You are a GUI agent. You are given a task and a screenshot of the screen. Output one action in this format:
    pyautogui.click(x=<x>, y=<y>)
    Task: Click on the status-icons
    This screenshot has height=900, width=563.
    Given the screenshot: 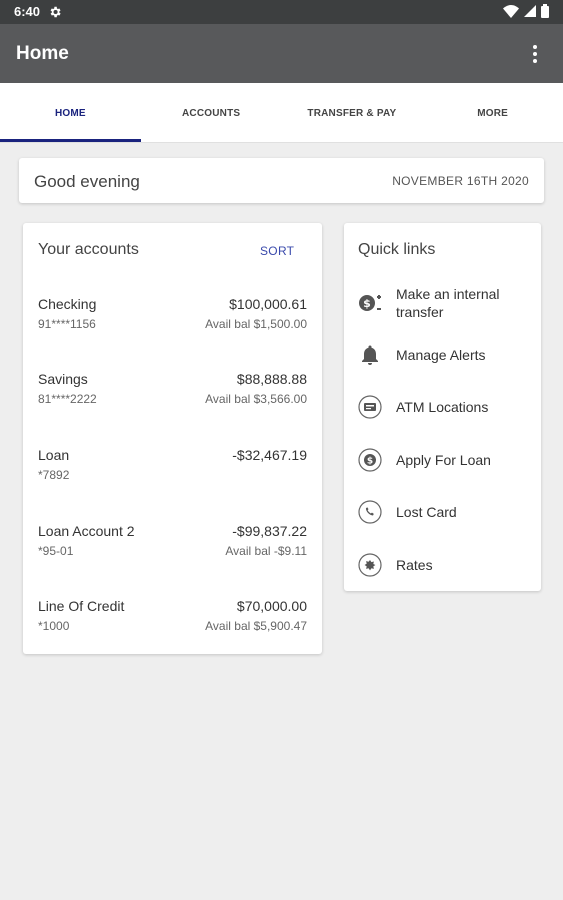 What is the action you would take?
    pyautogui.click(x=526, y=11)
    